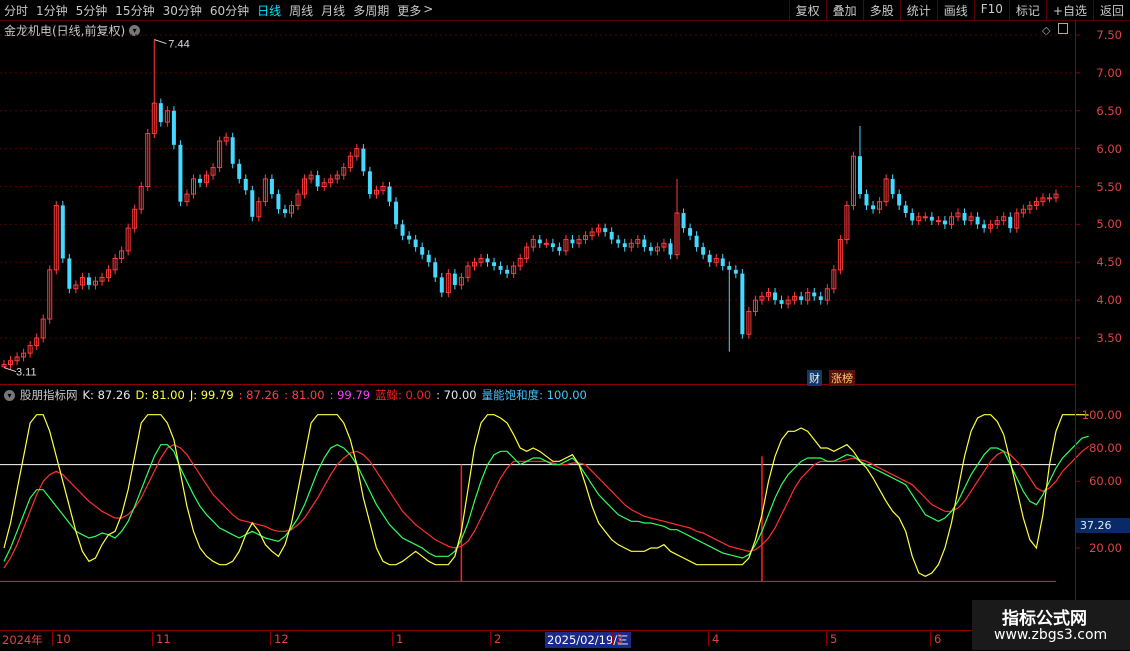  I want to click on toolbar-action-button: 标记, so click(1027, 10).